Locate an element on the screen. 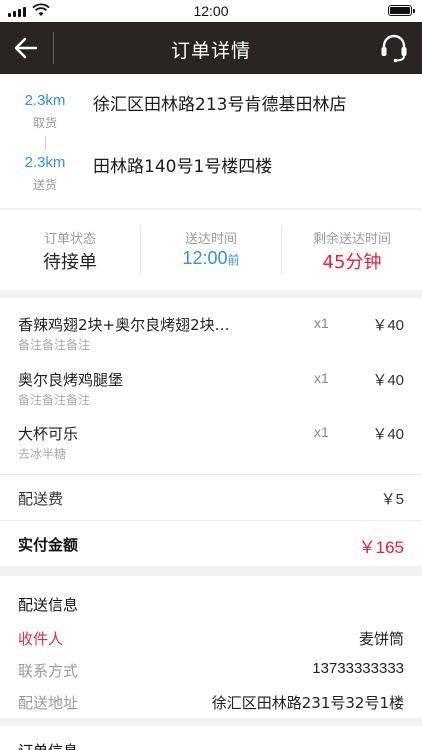 The image size is (422, 750). order-state-value: 待接单 is located at coordinates (70, 262).